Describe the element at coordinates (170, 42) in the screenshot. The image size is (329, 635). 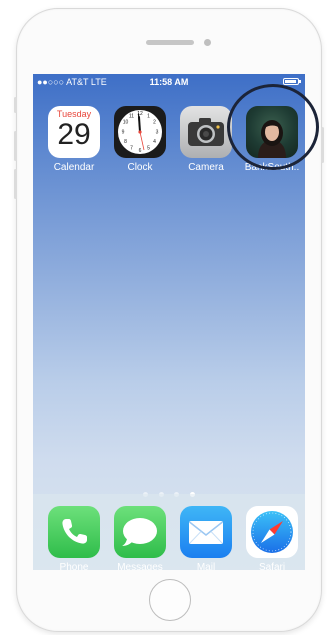
I see `earpiece-speaker` at that location.